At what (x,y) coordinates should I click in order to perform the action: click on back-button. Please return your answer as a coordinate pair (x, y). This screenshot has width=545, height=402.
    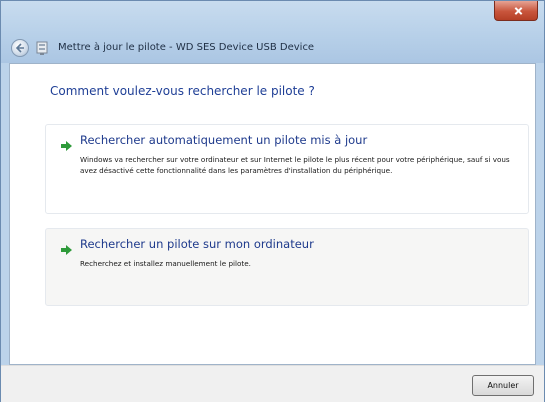
    Looking at the image, I should click on (20, 48).